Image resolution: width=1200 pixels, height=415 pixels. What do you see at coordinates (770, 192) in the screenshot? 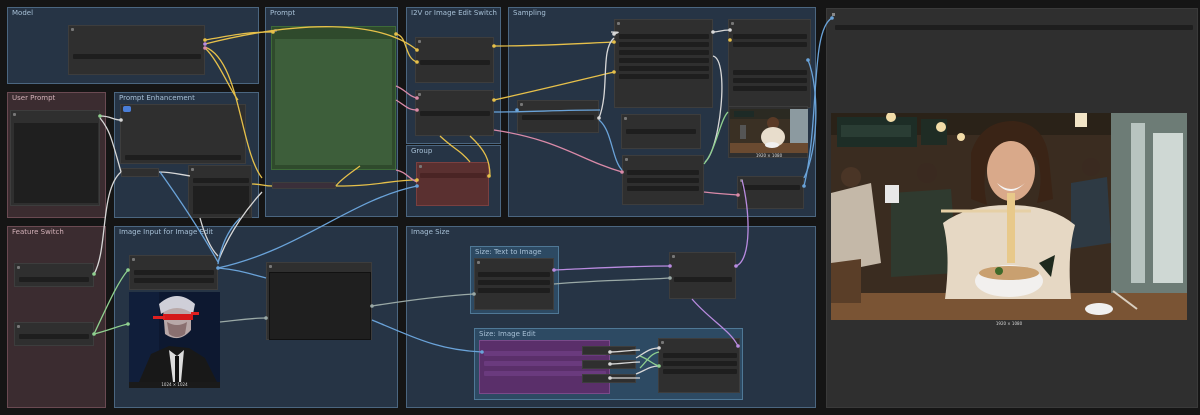
I see `save-image-node` at bounding box center [770, 192].